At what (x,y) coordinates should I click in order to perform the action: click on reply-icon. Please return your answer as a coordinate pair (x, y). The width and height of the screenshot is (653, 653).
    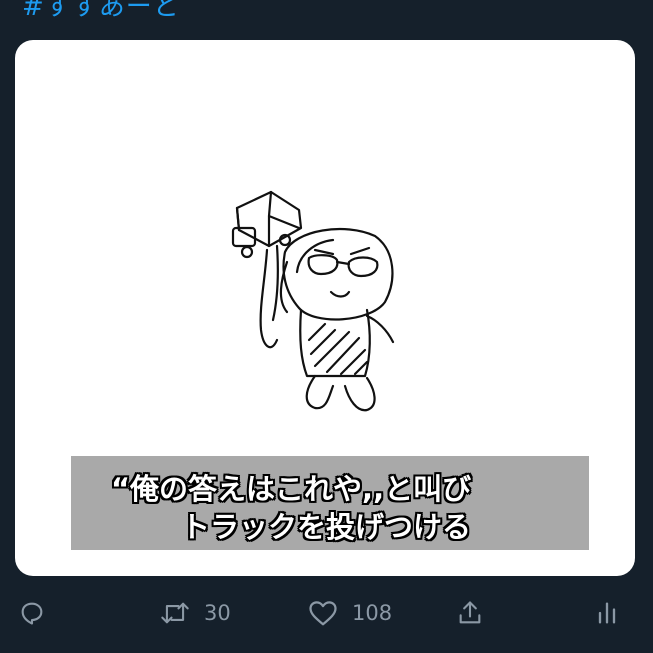
    Looking at the image, I should click on (32, 613).